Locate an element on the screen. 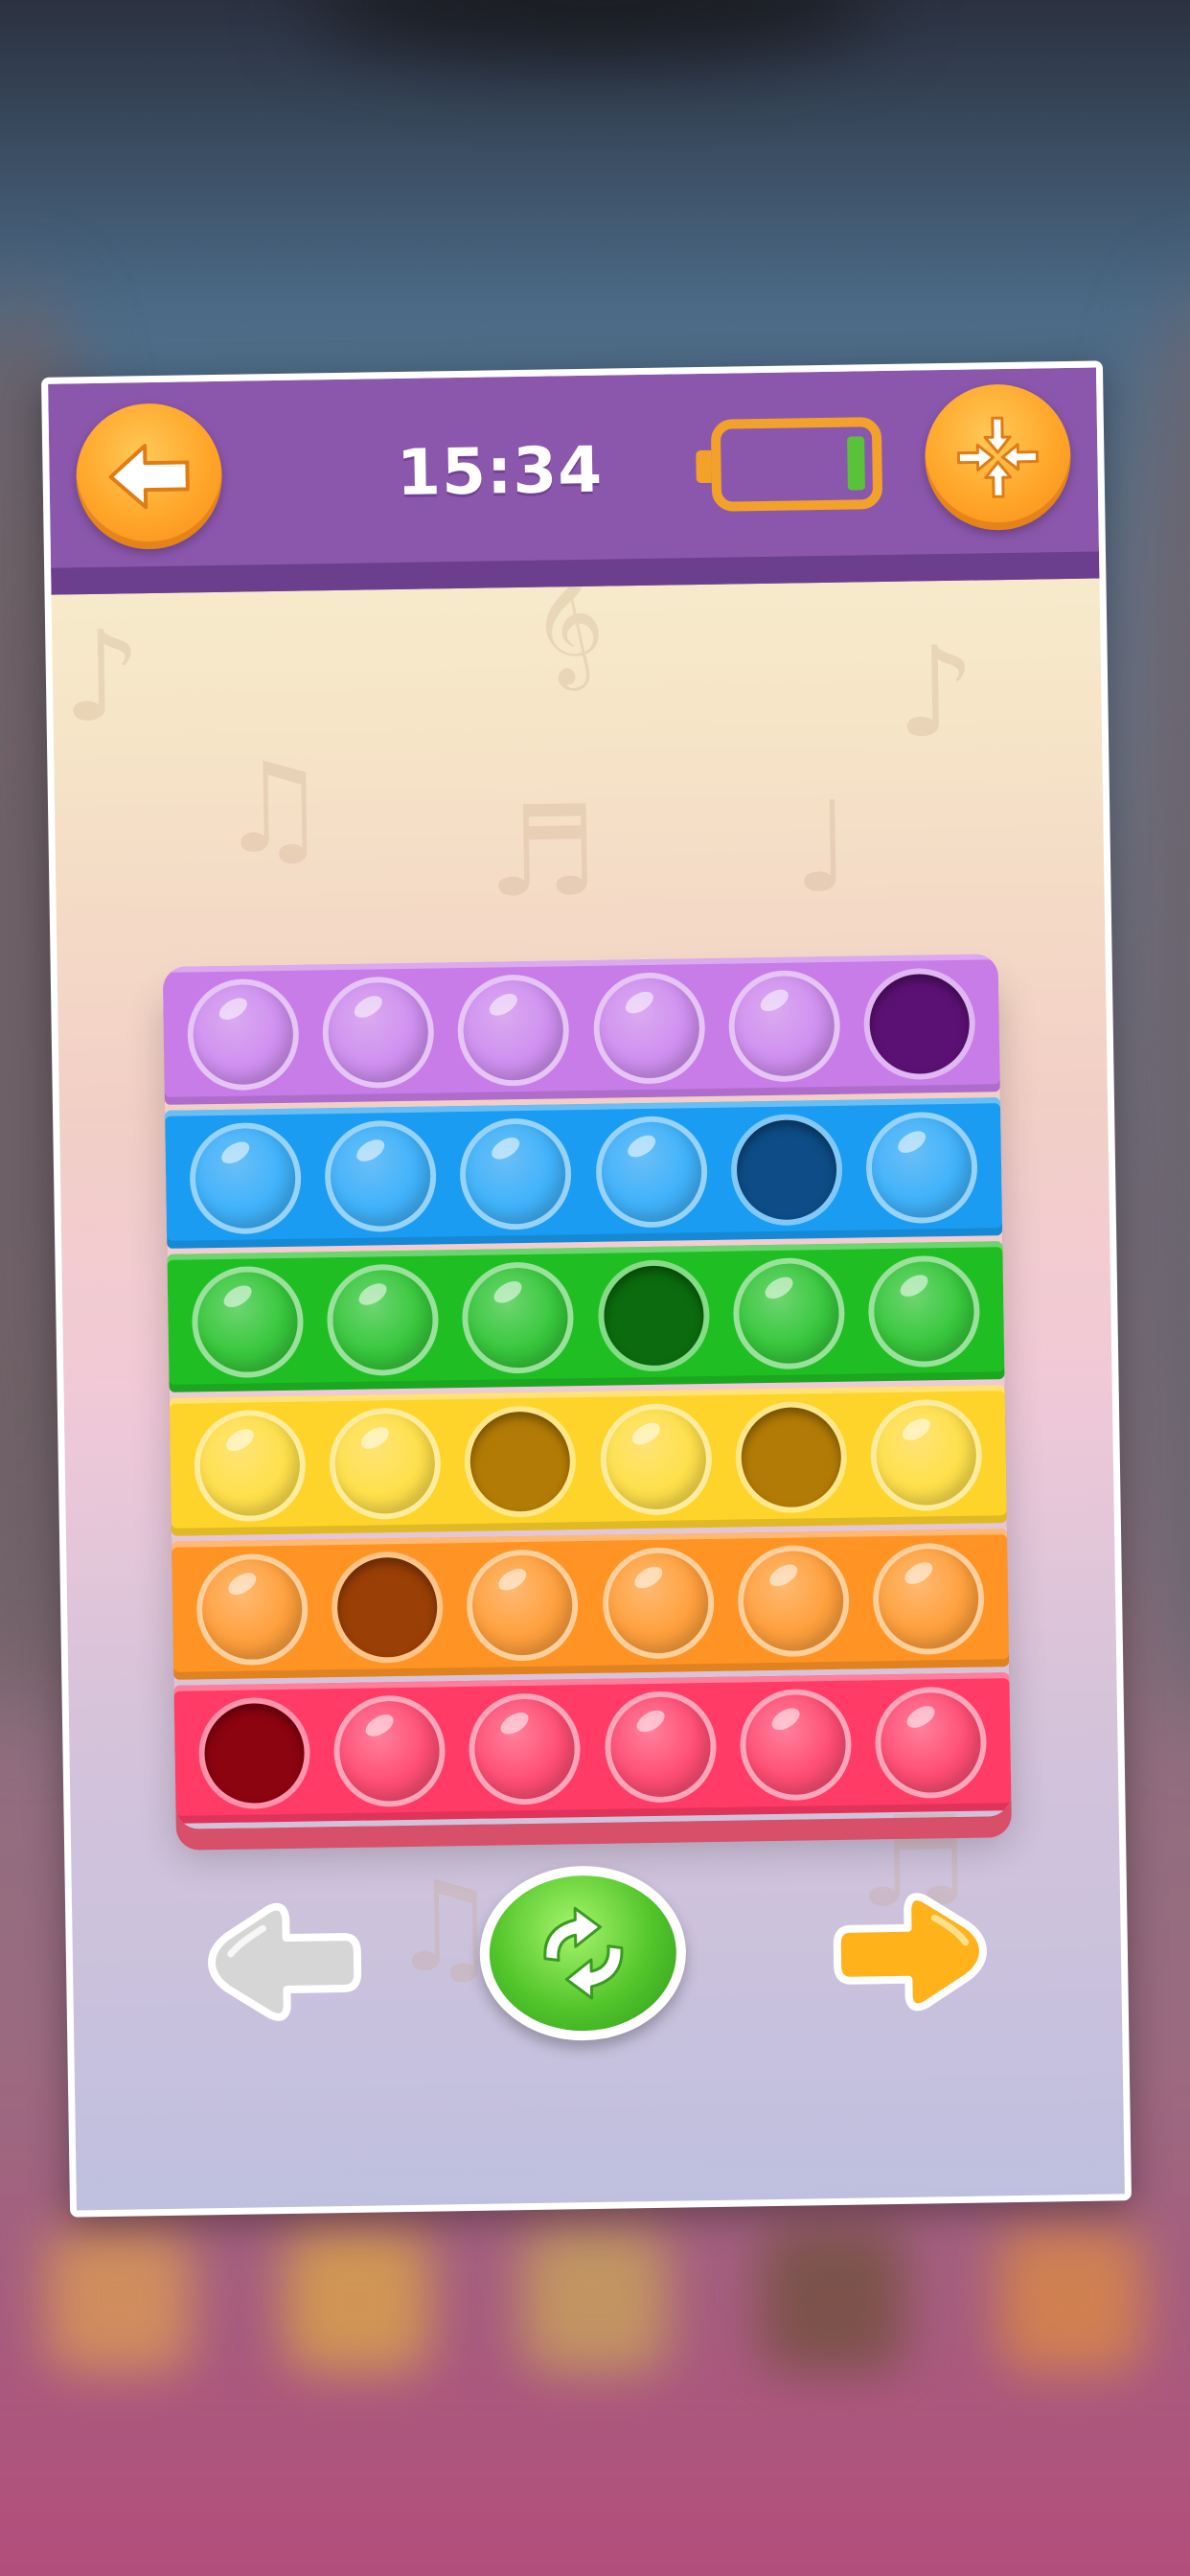 The height and width of the screenshot is (2576, 1190). top-bar: 15:34 is located at coordinates (574, 481).